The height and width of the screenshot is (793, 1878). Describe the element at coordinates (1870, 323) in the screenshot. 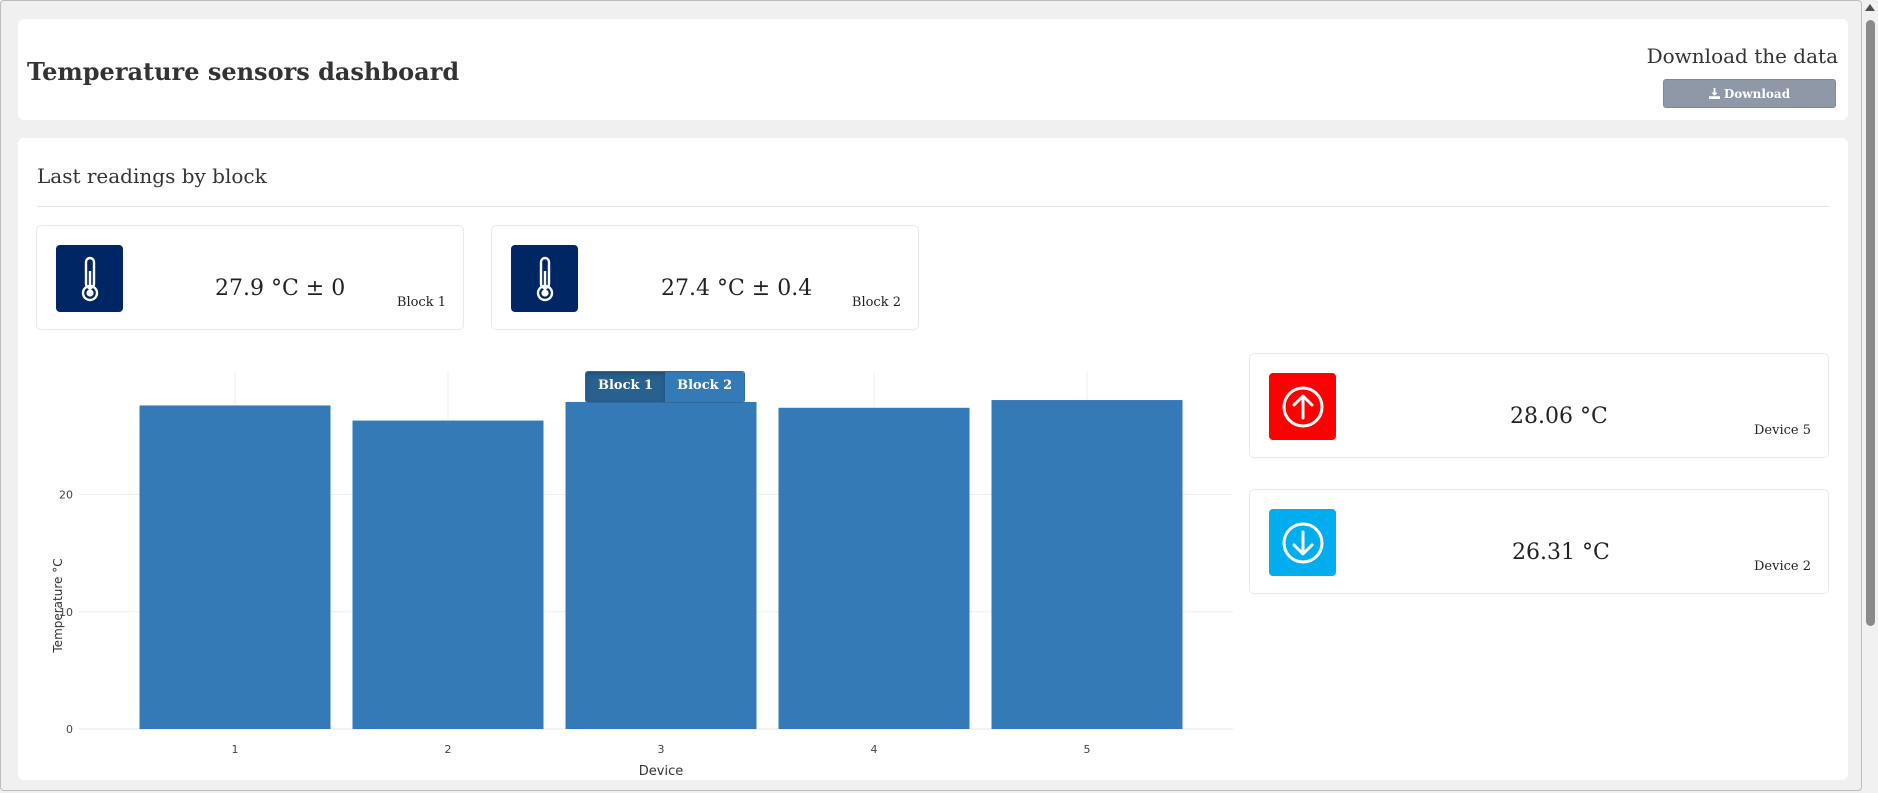

I see `scroll-thumb` at that location.